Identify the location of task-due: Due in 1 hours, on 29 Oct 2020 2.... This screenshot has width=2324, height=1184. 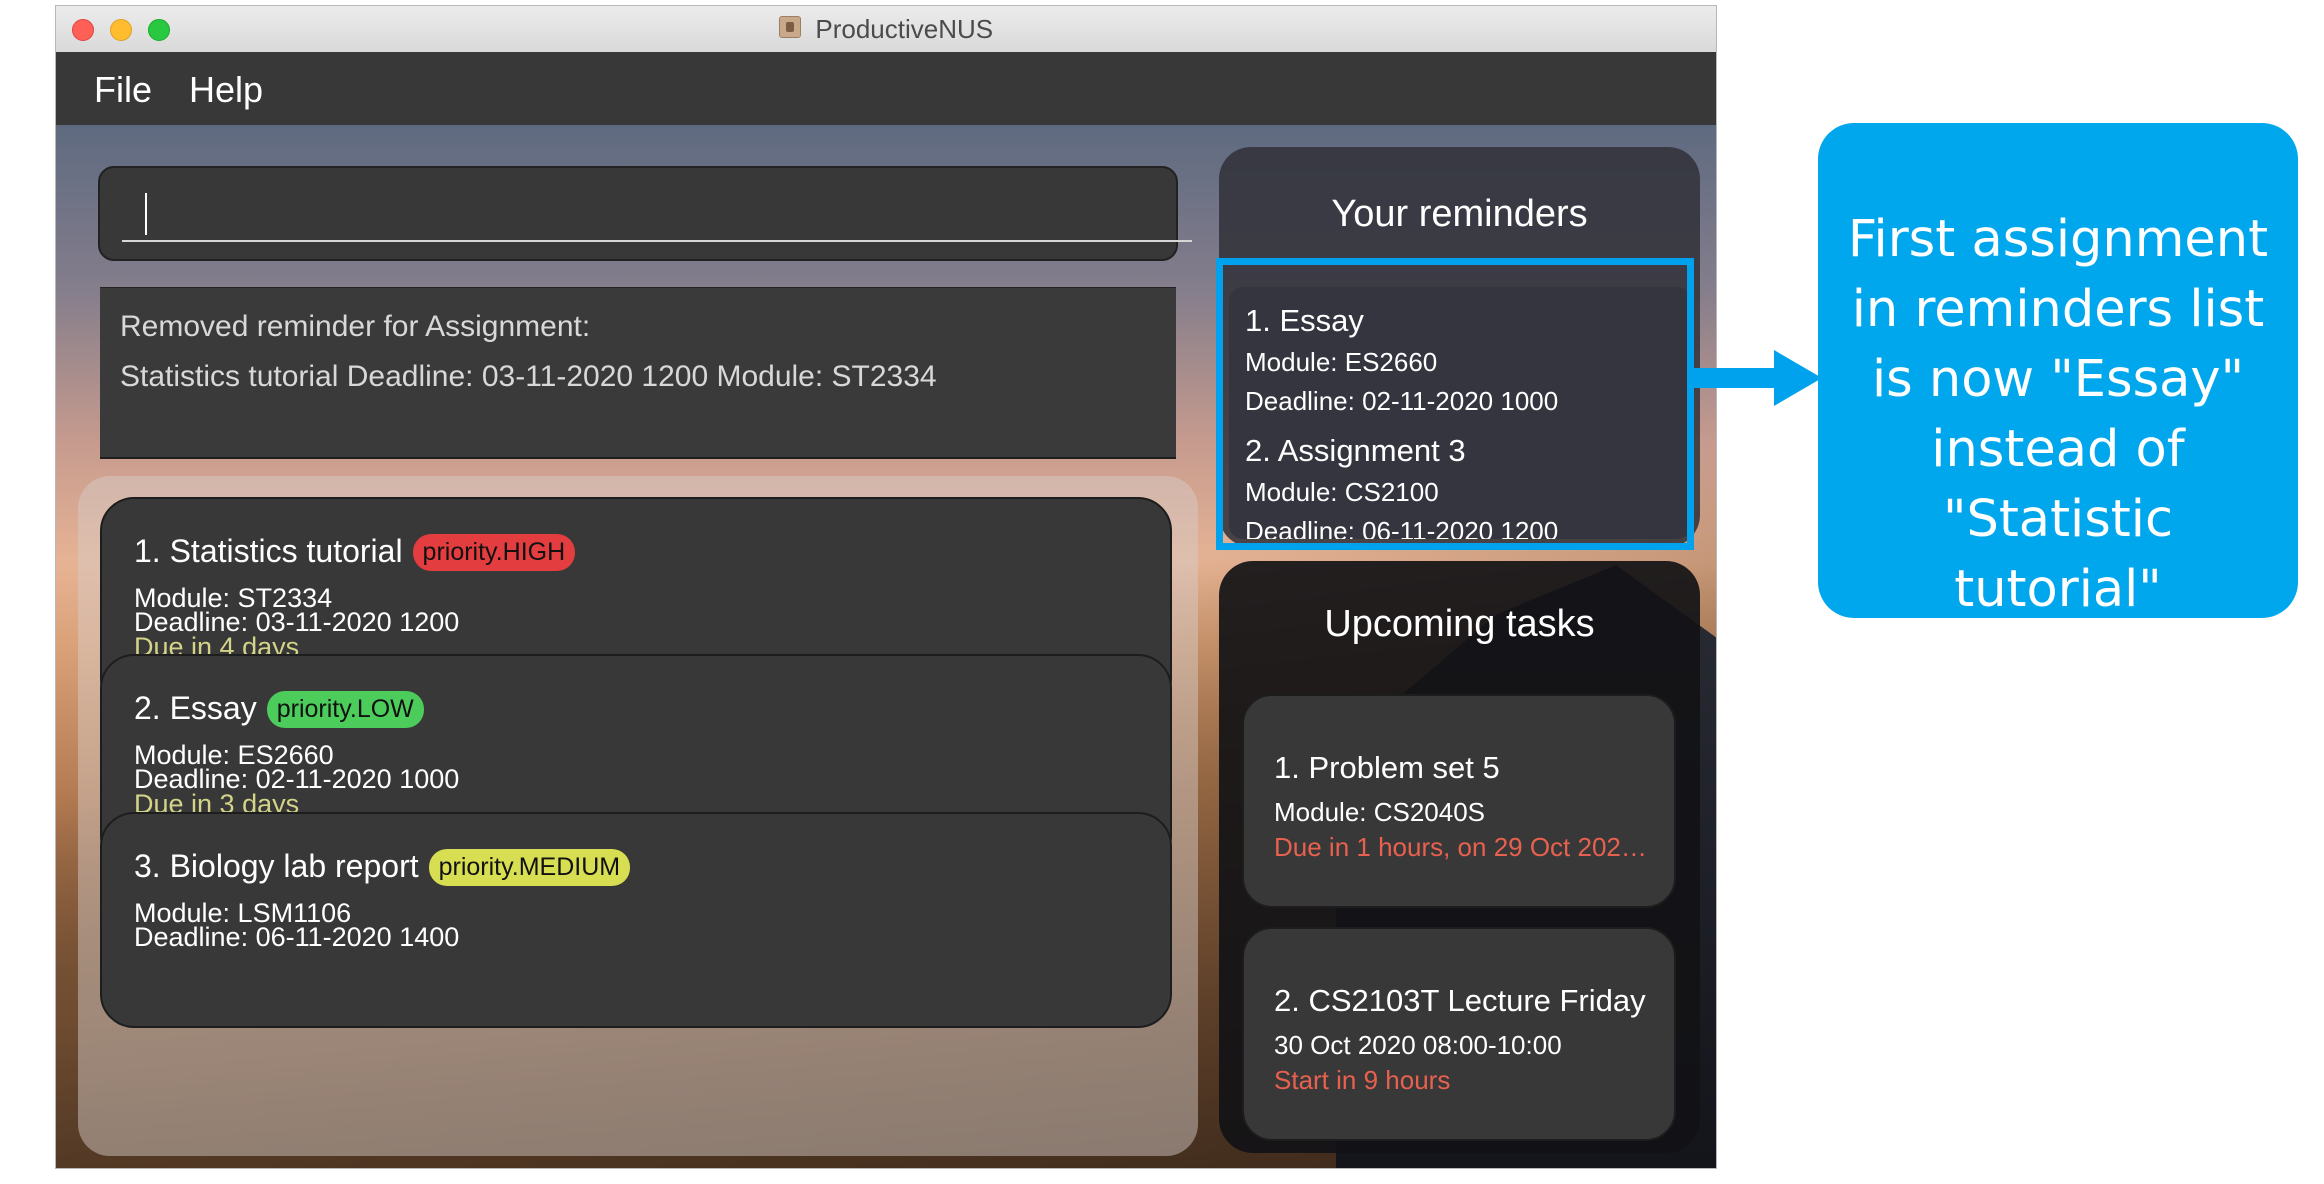
(1464, 847).